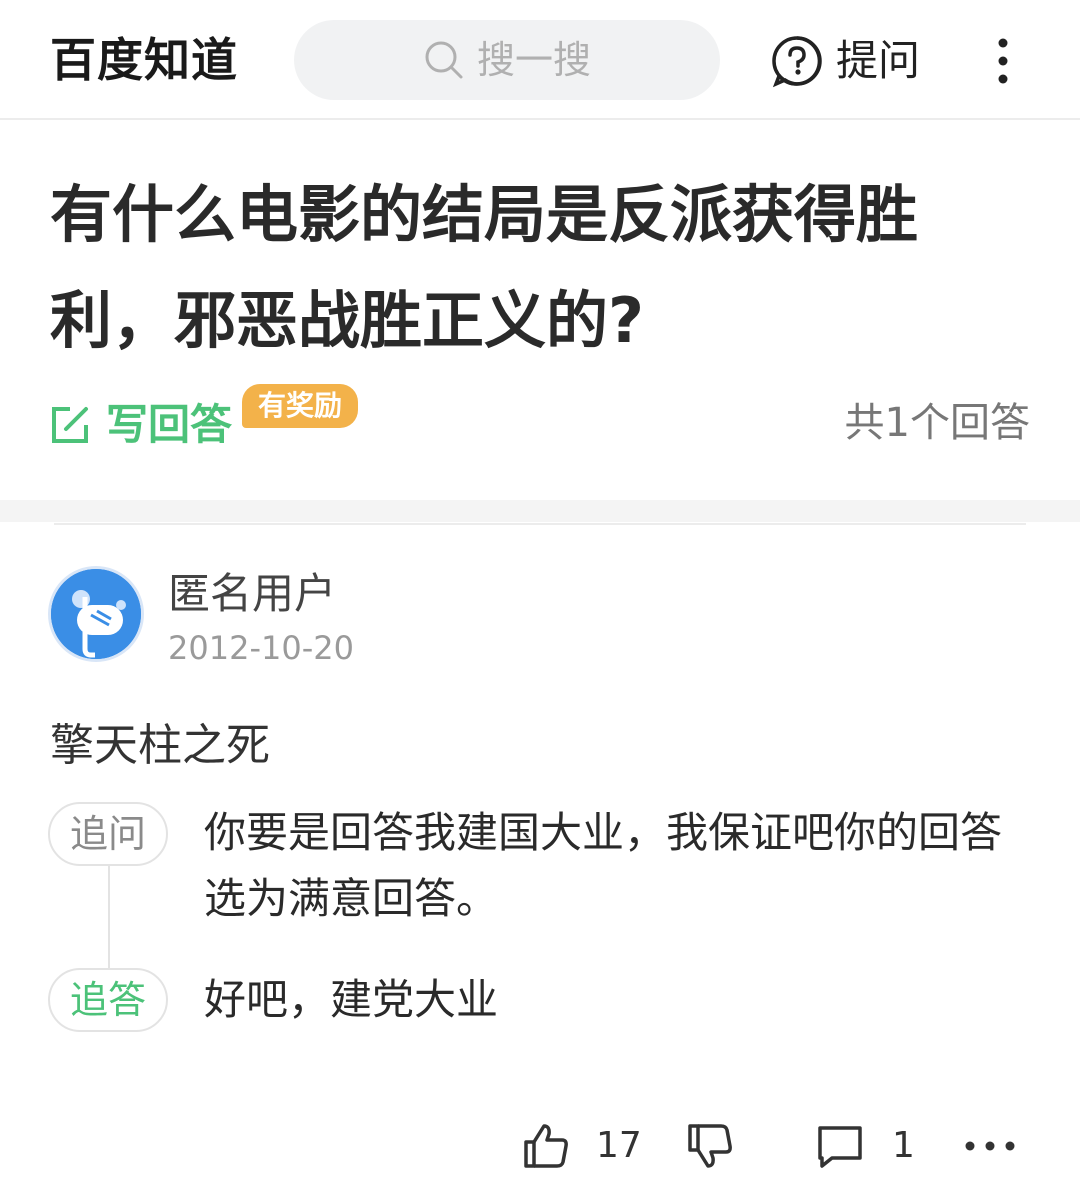  I want to click on followup-answer-tag: 追答, so click(108, 1000).